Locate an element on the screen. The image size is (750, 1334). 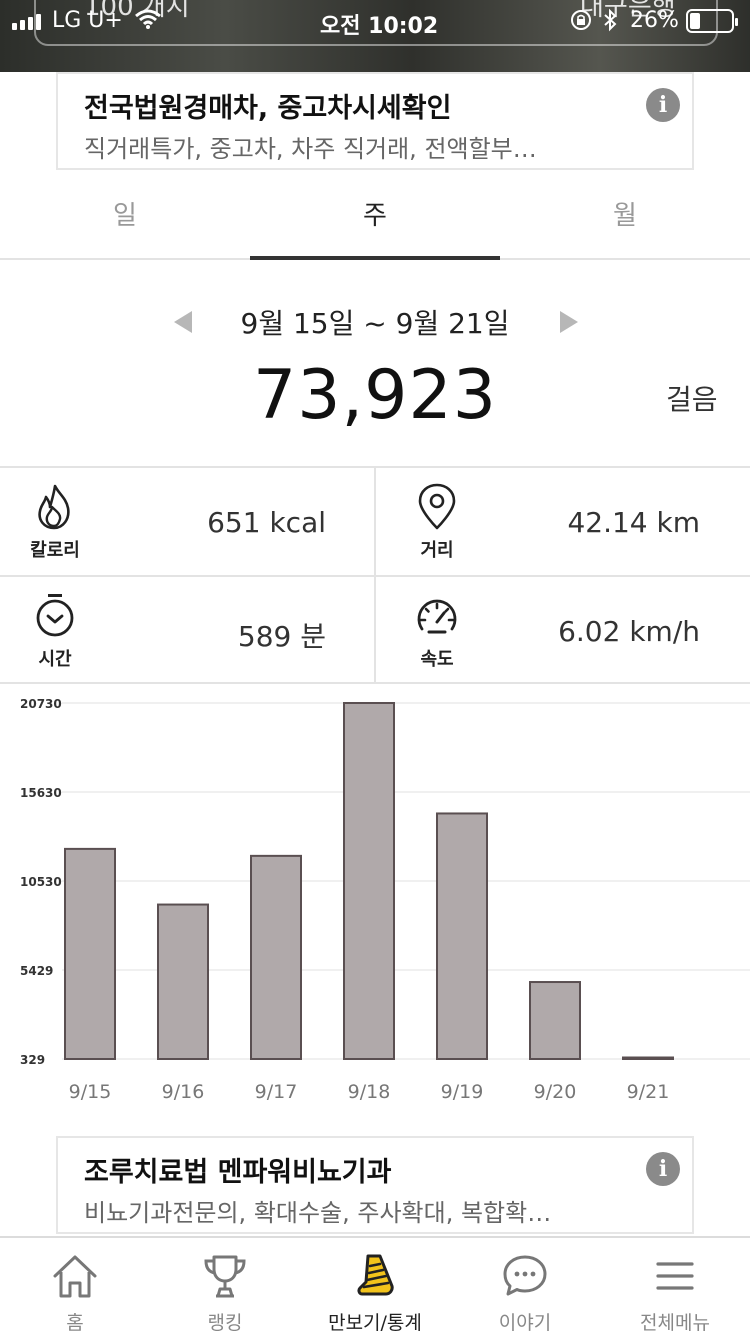
stat-value: 589 분 is located at coordinates (281, 636).